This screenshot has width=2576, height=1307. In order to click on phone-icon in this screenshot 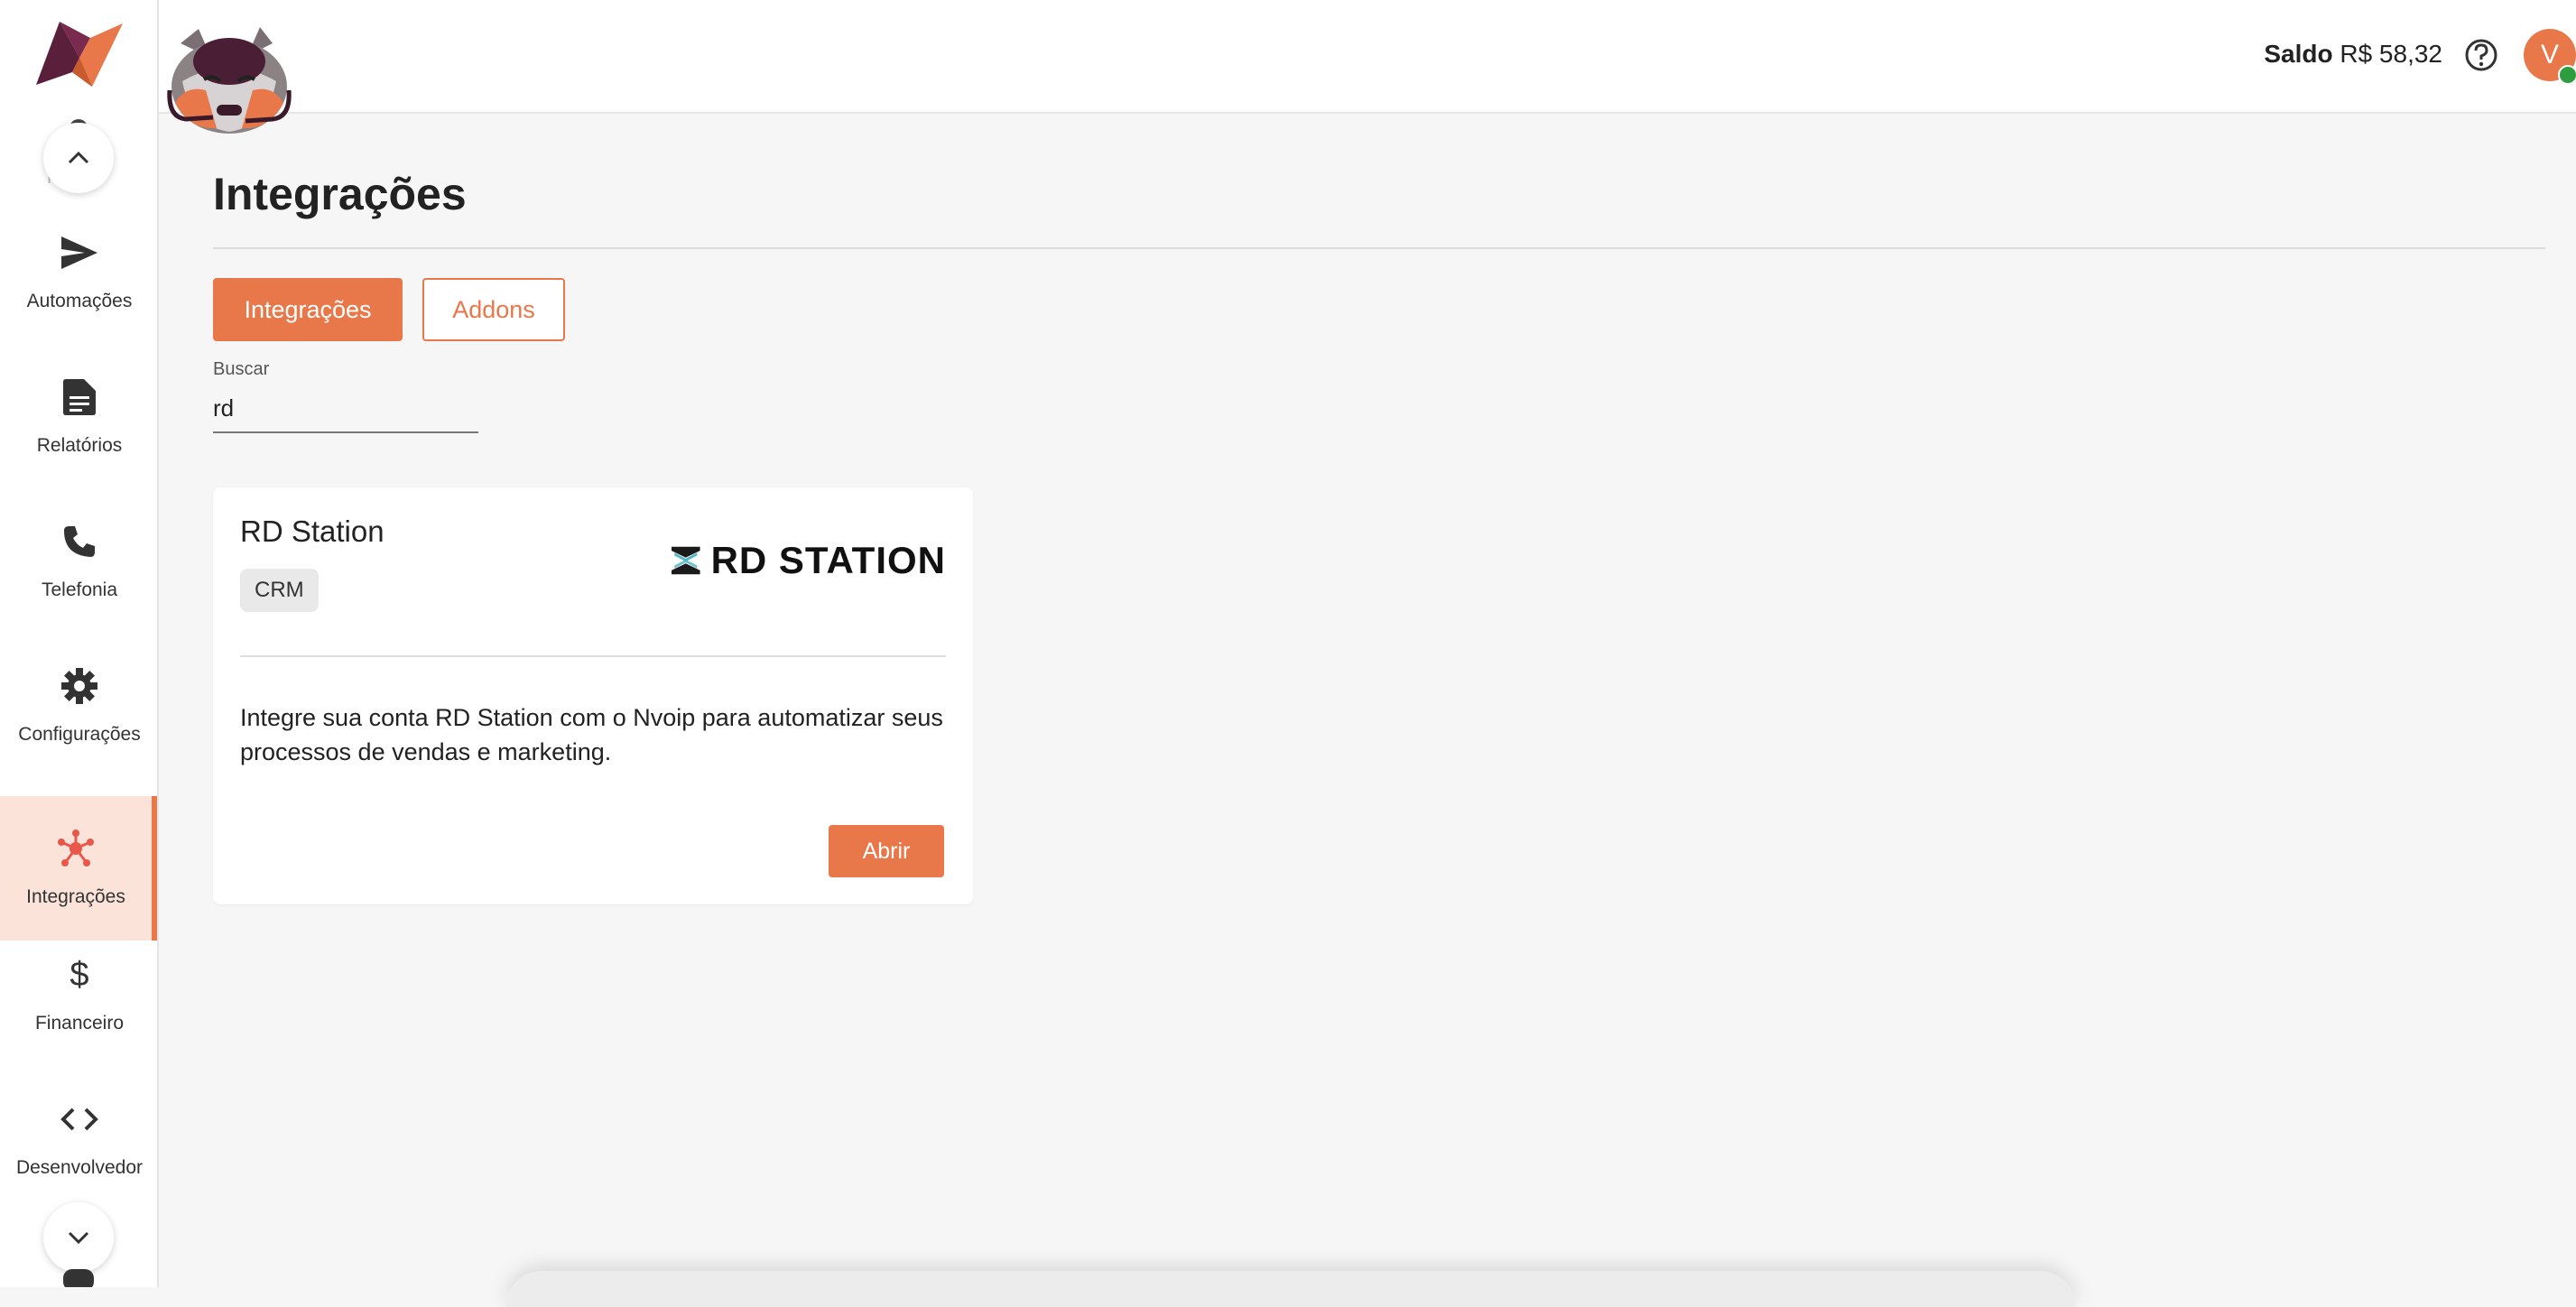, I will do `click(79, 541)`.